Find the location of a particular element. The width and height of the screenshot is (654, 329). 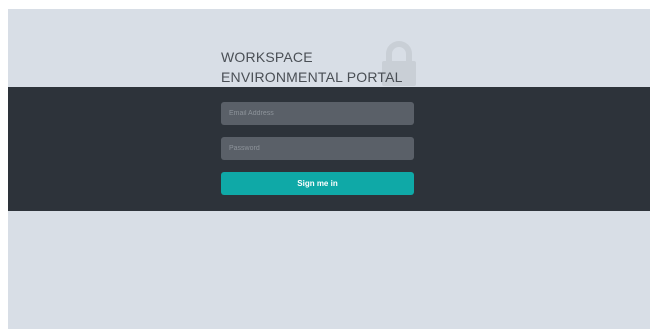

sign-in-button: Sign me in is located at coordinates (317, 183).